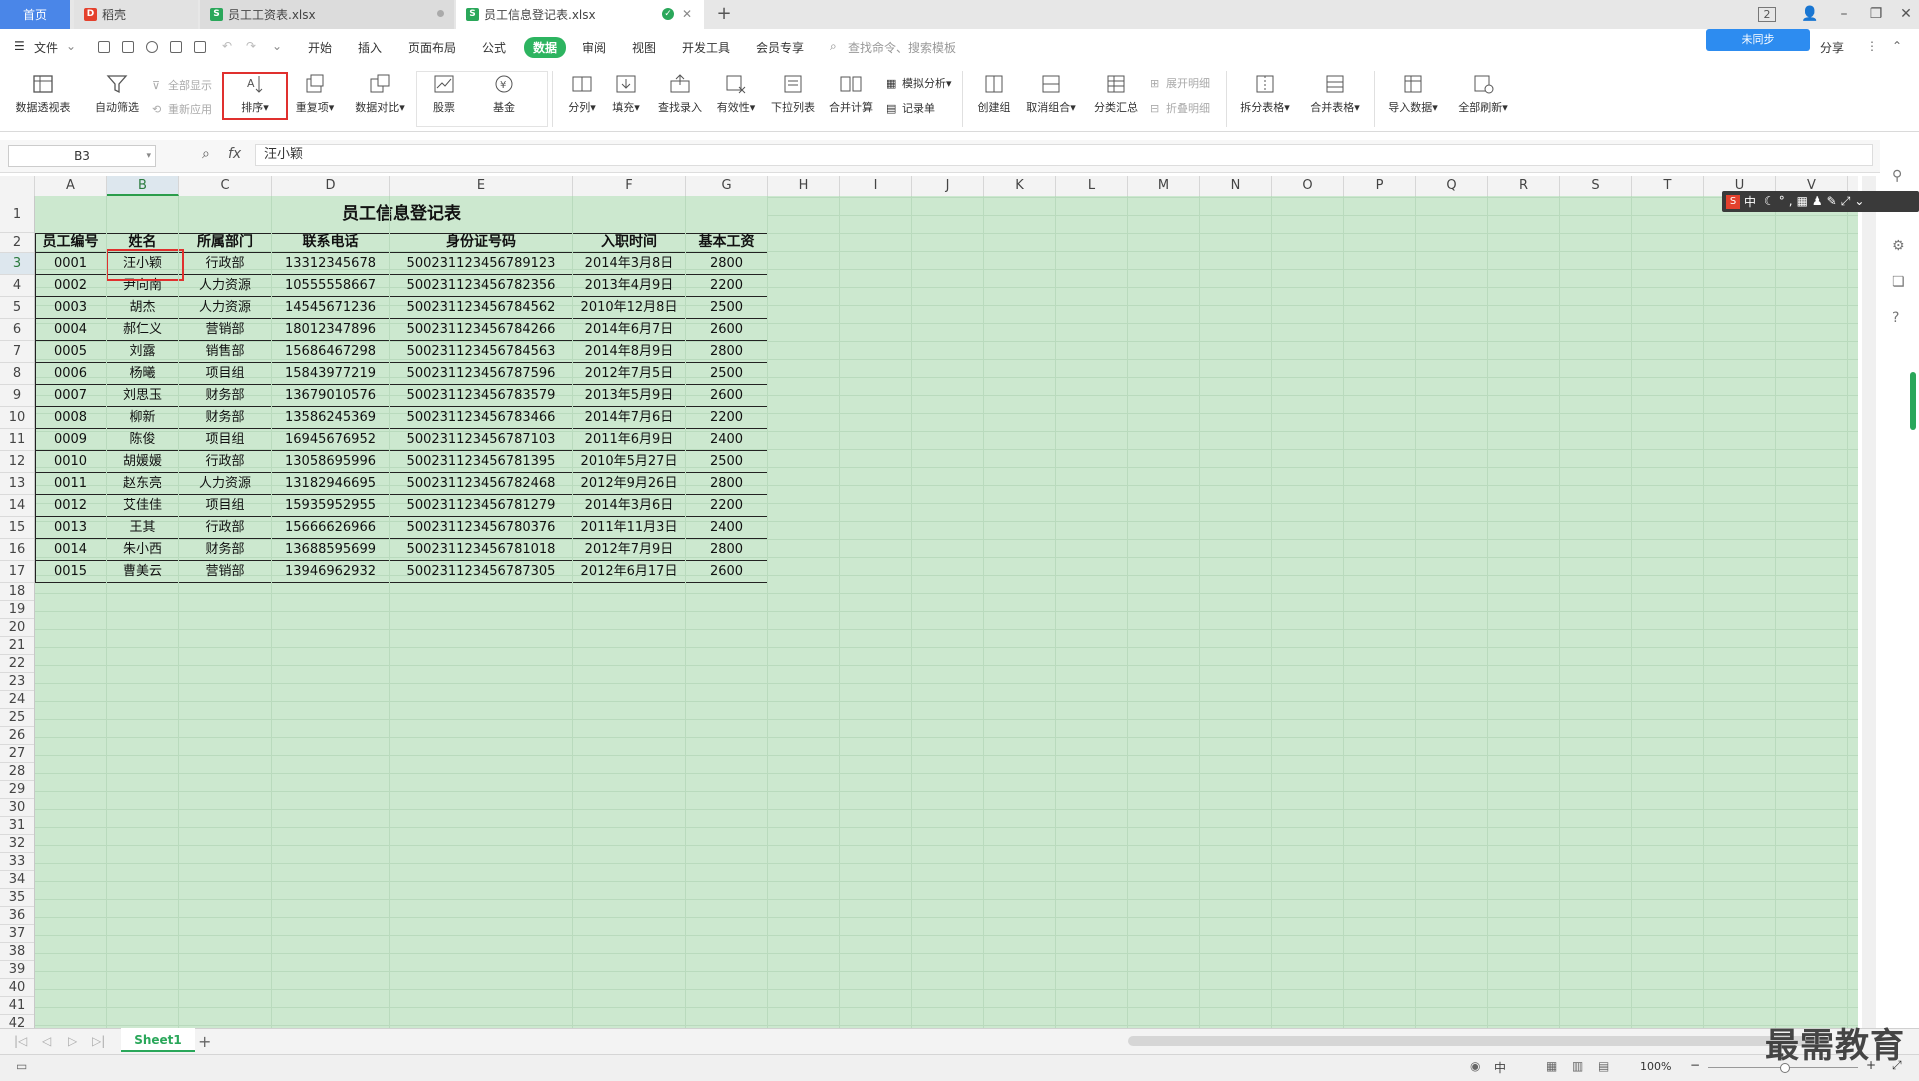 The width and height of the screenshot is (1919, 1081). Describe the element at coordinates (1898, 246) in the screenshot. I see `settings-sliders-icon: ⚙` at that location.